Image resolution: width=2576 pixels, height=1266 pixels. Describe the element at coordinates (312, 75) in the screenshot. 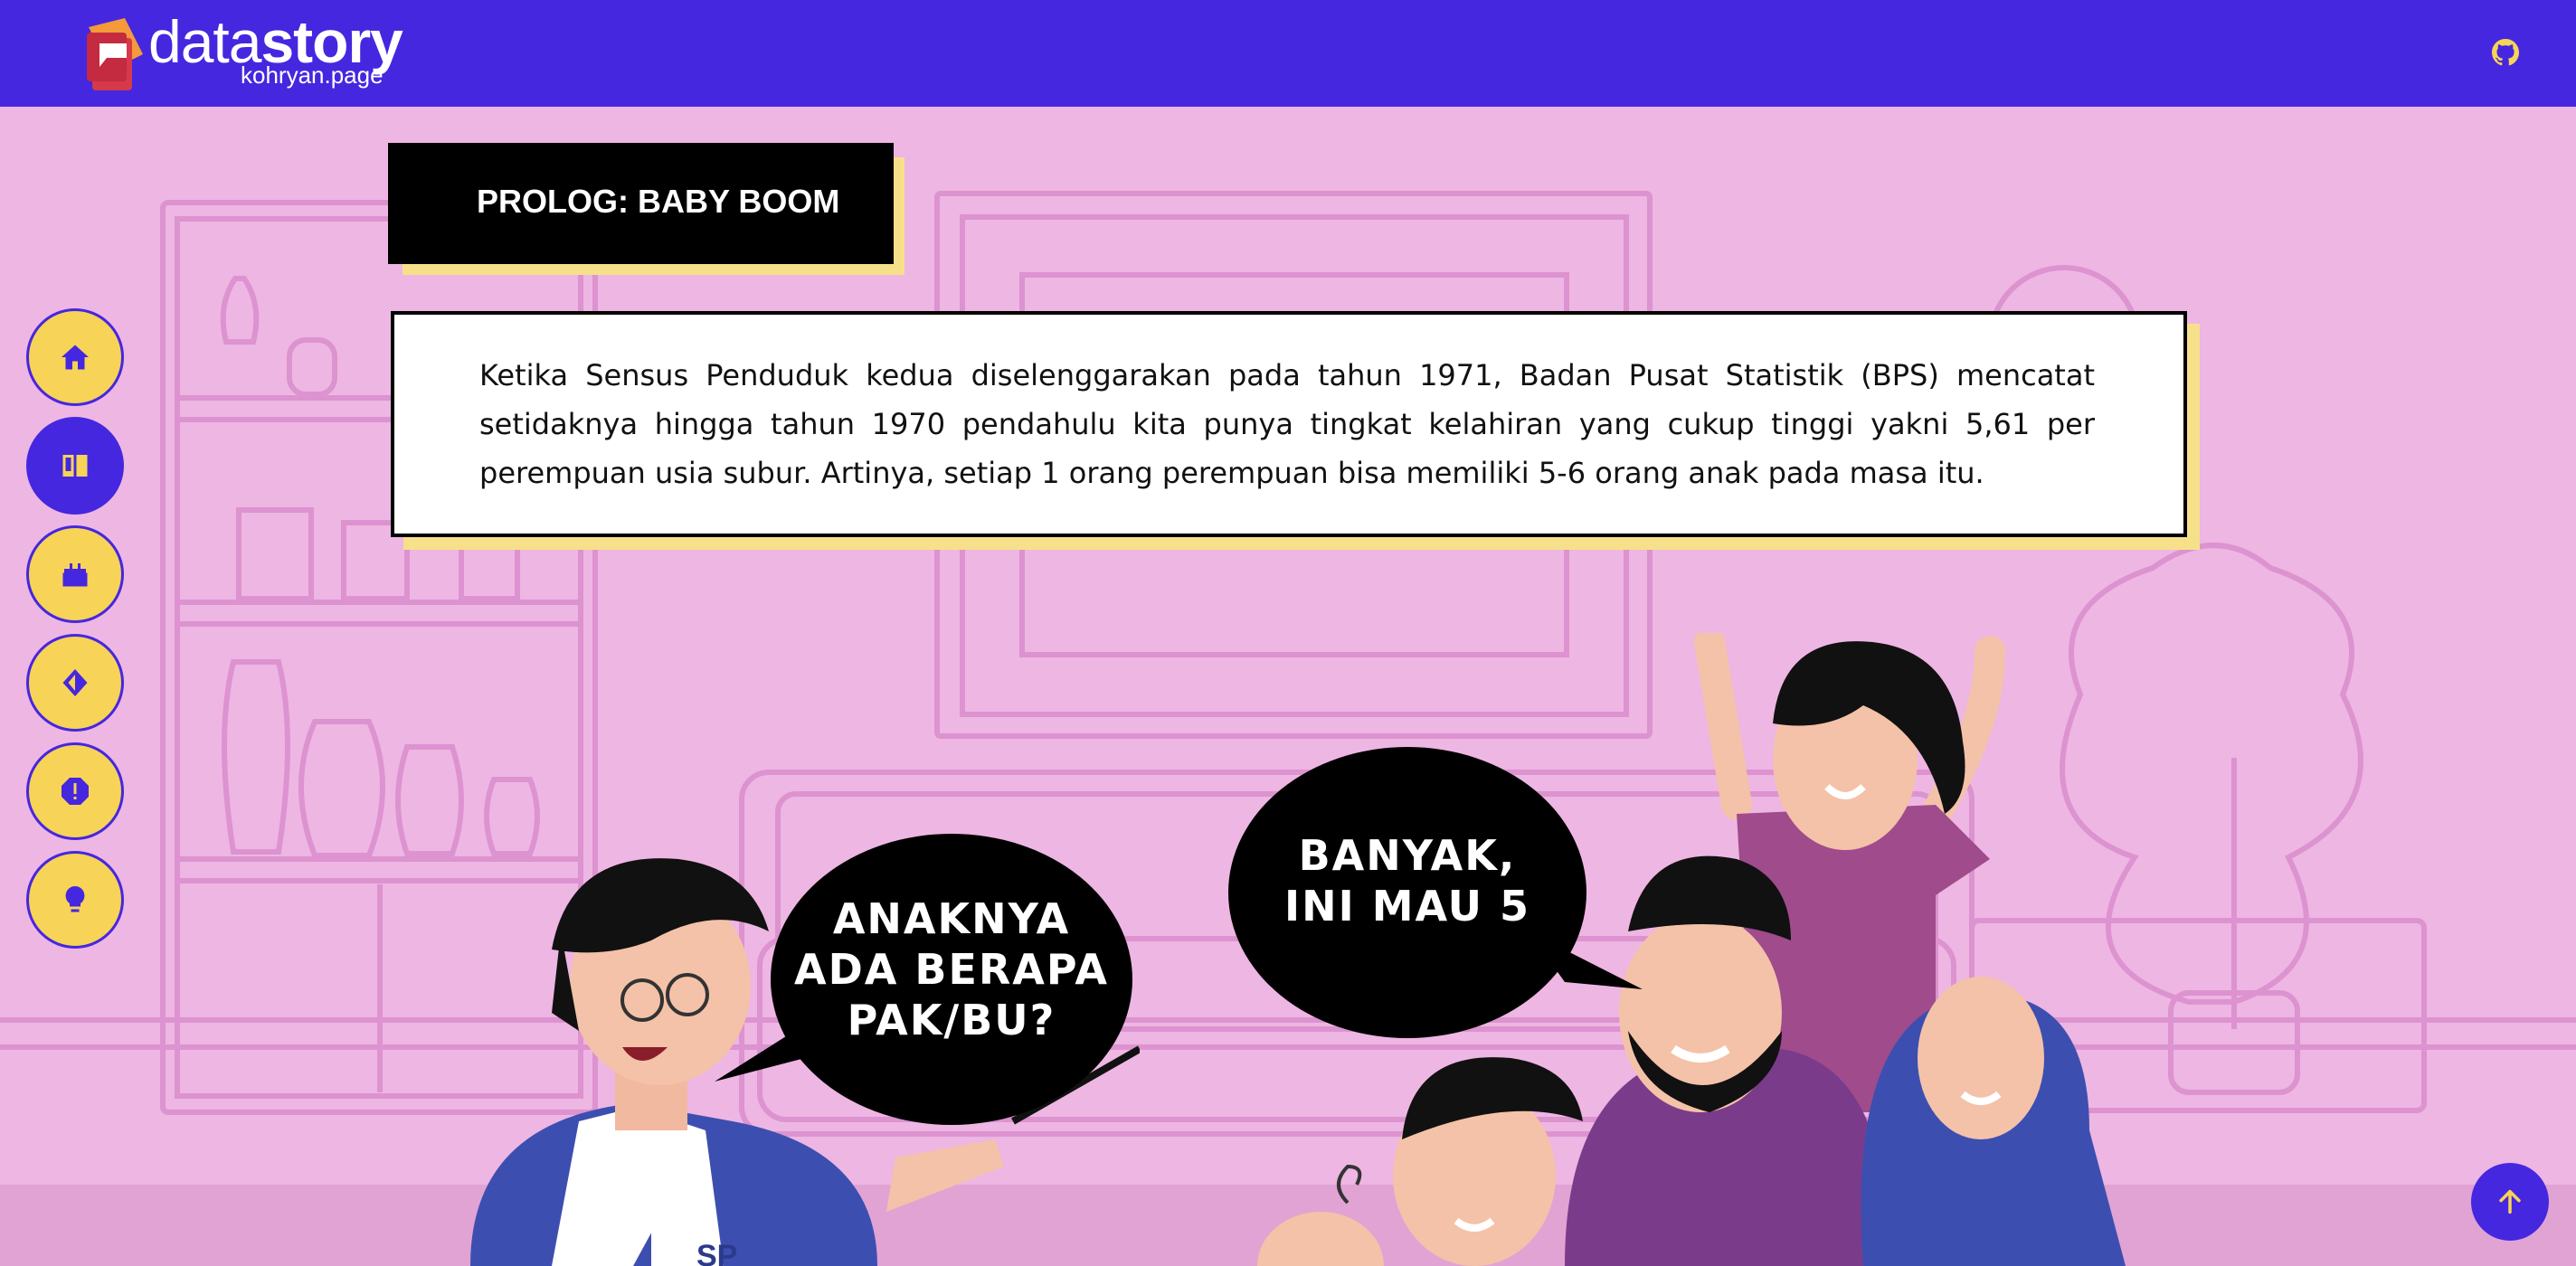

I see `brand-subtitle: kohryan.page` at that location.